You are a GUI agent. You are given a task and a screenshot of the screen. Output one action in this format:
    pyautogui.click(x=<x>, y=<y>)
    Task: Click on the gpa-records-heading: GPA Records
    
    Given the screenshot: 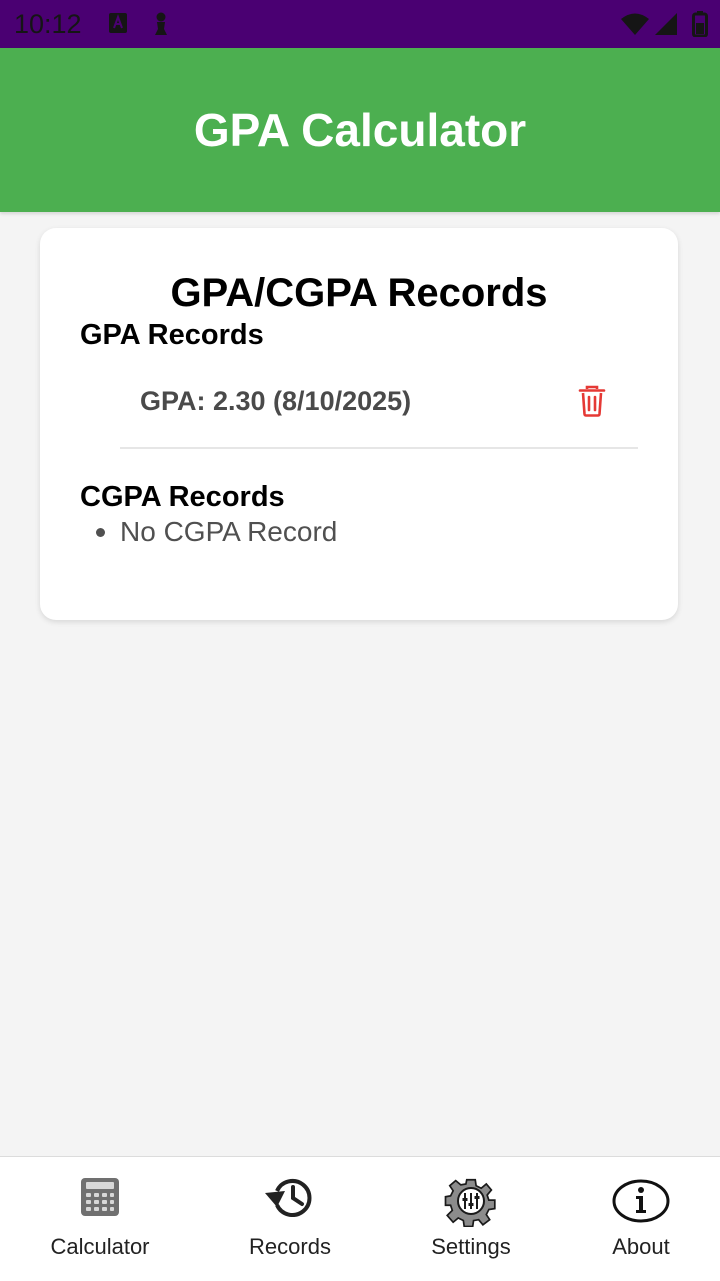 What is the action you would take?
    pyautogui.click(x=172, y=335)
    